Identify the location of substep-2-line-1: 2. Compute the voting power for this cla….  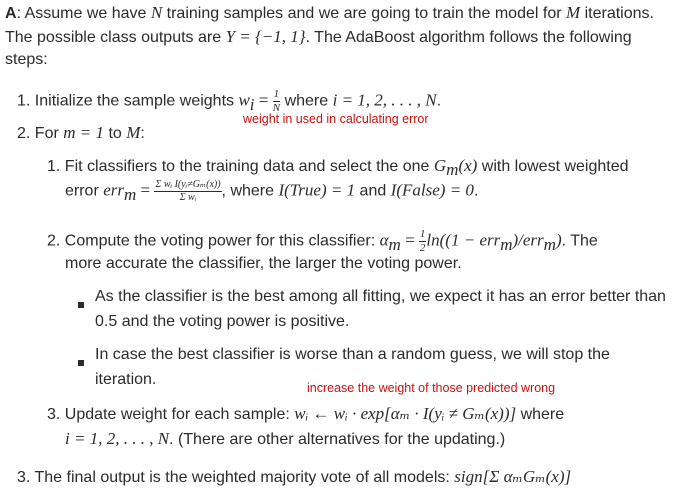
(322, 241).